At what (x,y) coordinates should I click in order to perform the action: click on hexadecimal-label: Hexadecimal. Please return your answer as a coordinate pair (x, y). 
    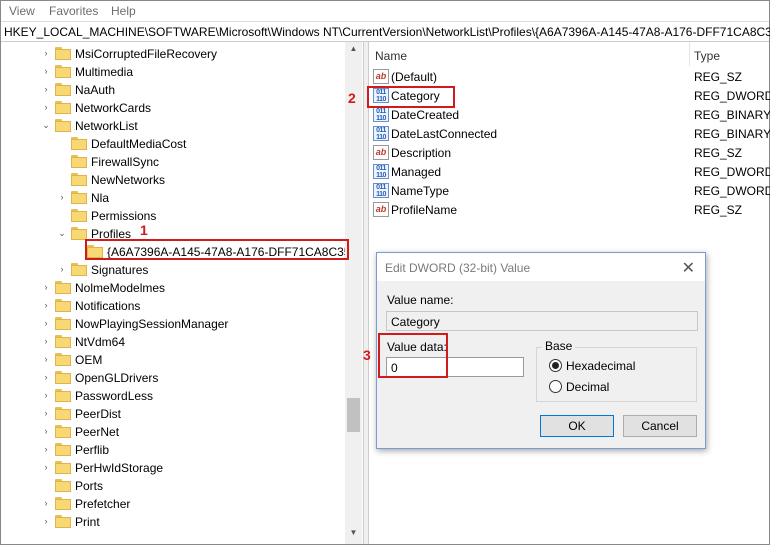
    Looking at the image, I should click on (600, 366).